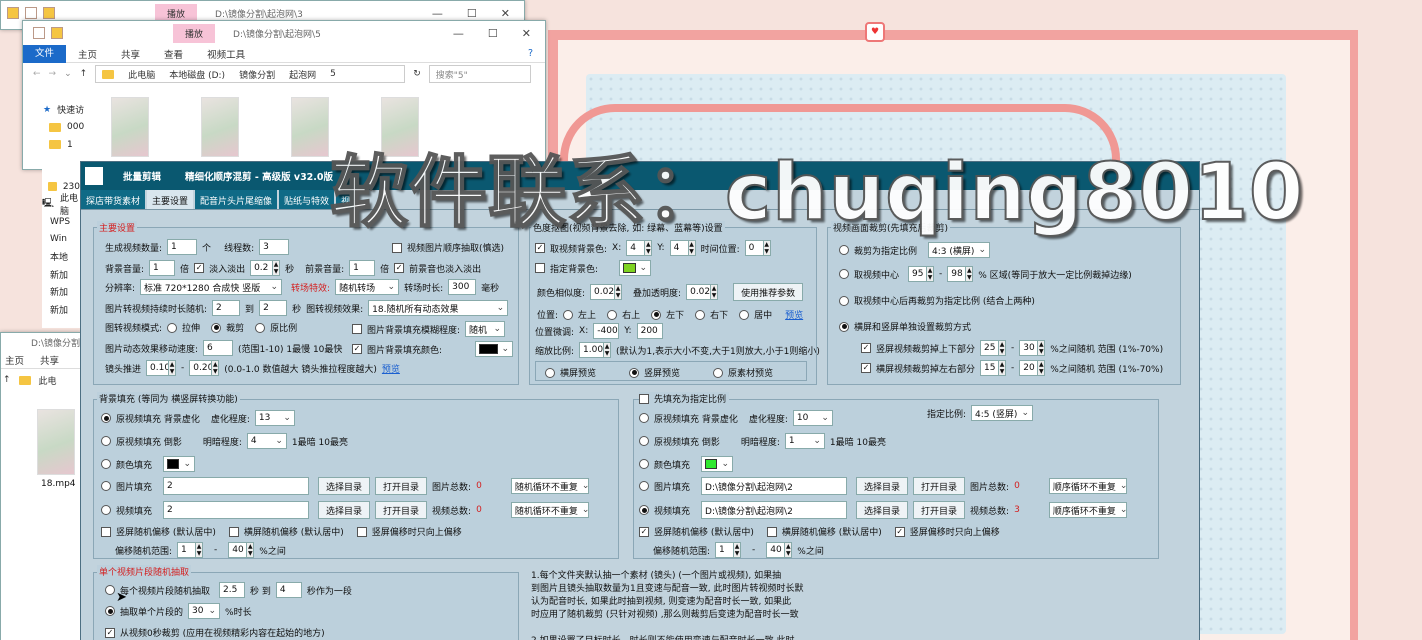 The width and height of the screenshot is (1422, 640). I want to click on pic-duration-b-input: 2, so click(273, 308).